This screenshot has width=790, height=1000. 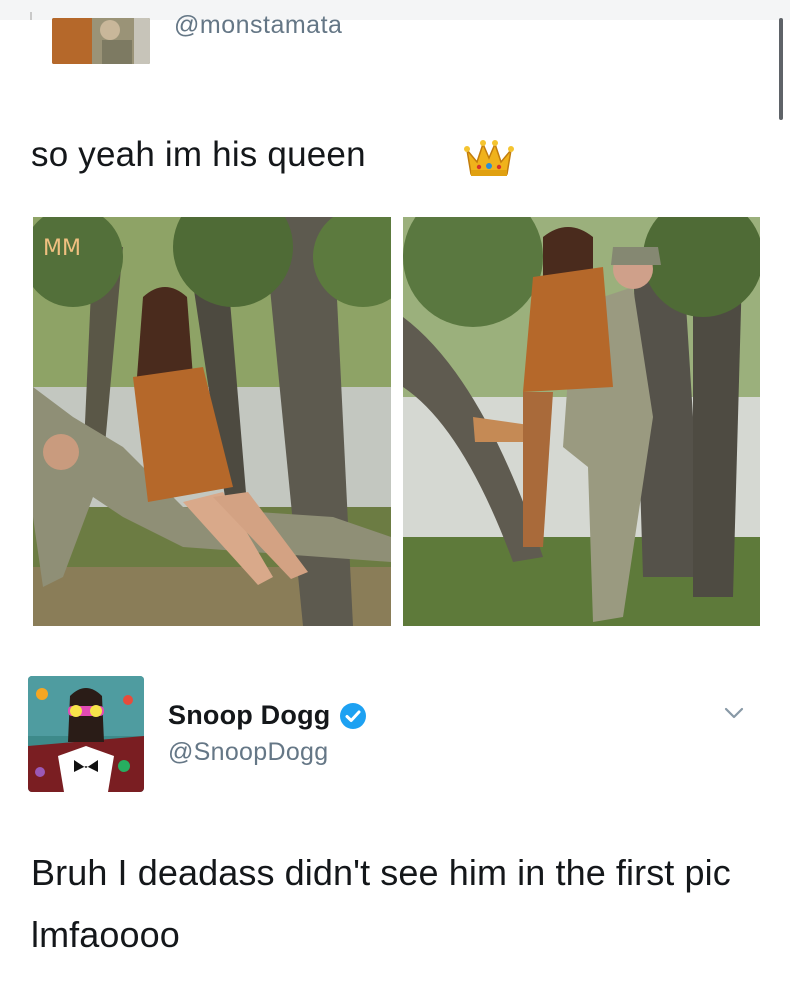 What do you see at coordinates (489, 158) in the screenshot?
I see `crown-icon` at bounding box center [489, 158].